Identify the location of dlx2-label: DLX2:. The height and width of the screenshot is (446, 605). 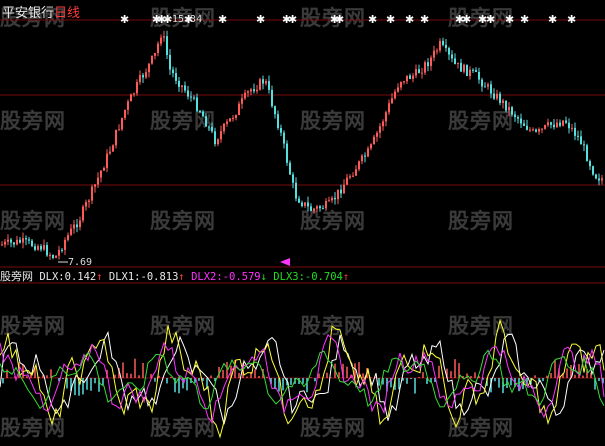
(207, 277).